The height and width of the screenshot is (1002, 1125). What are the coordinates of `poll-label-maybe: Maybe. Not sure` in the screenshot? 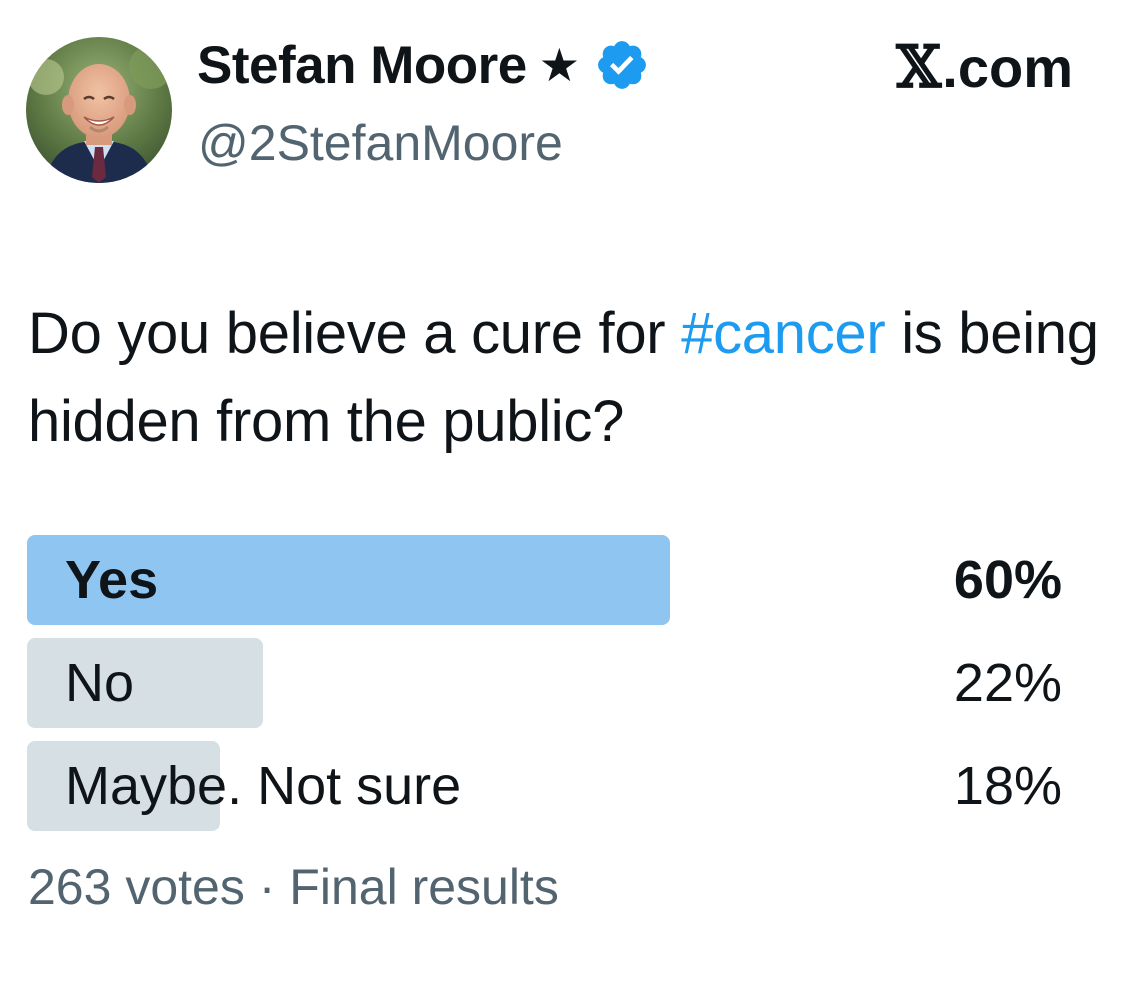 It's located at (263, 786).